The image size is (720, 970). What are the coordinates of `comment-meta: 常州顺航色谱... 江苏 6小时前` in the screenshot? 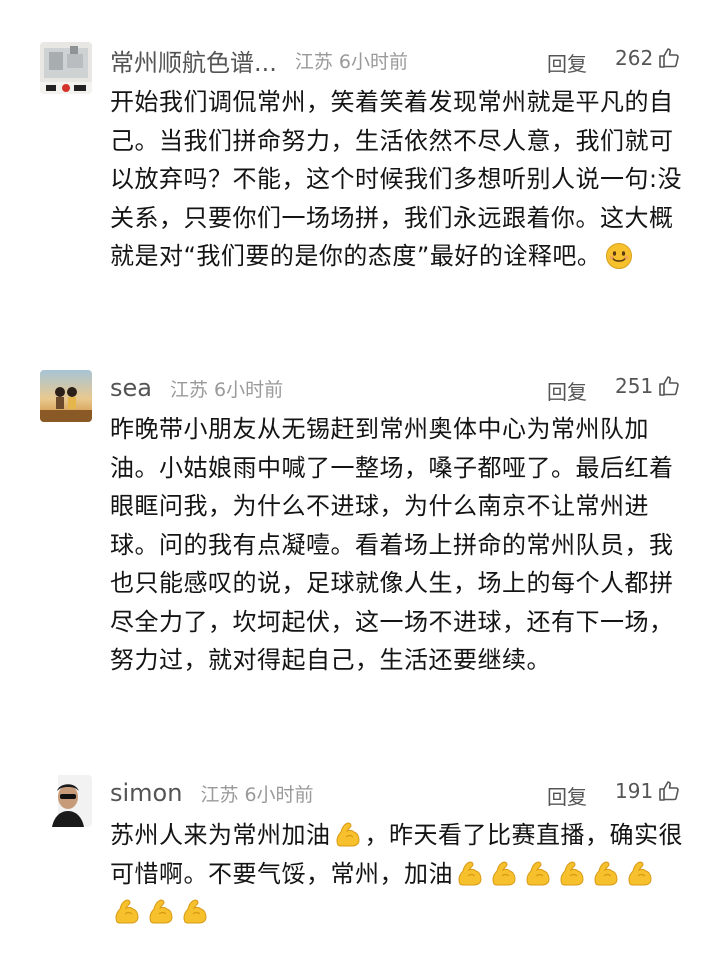 It's located at (259, 60).